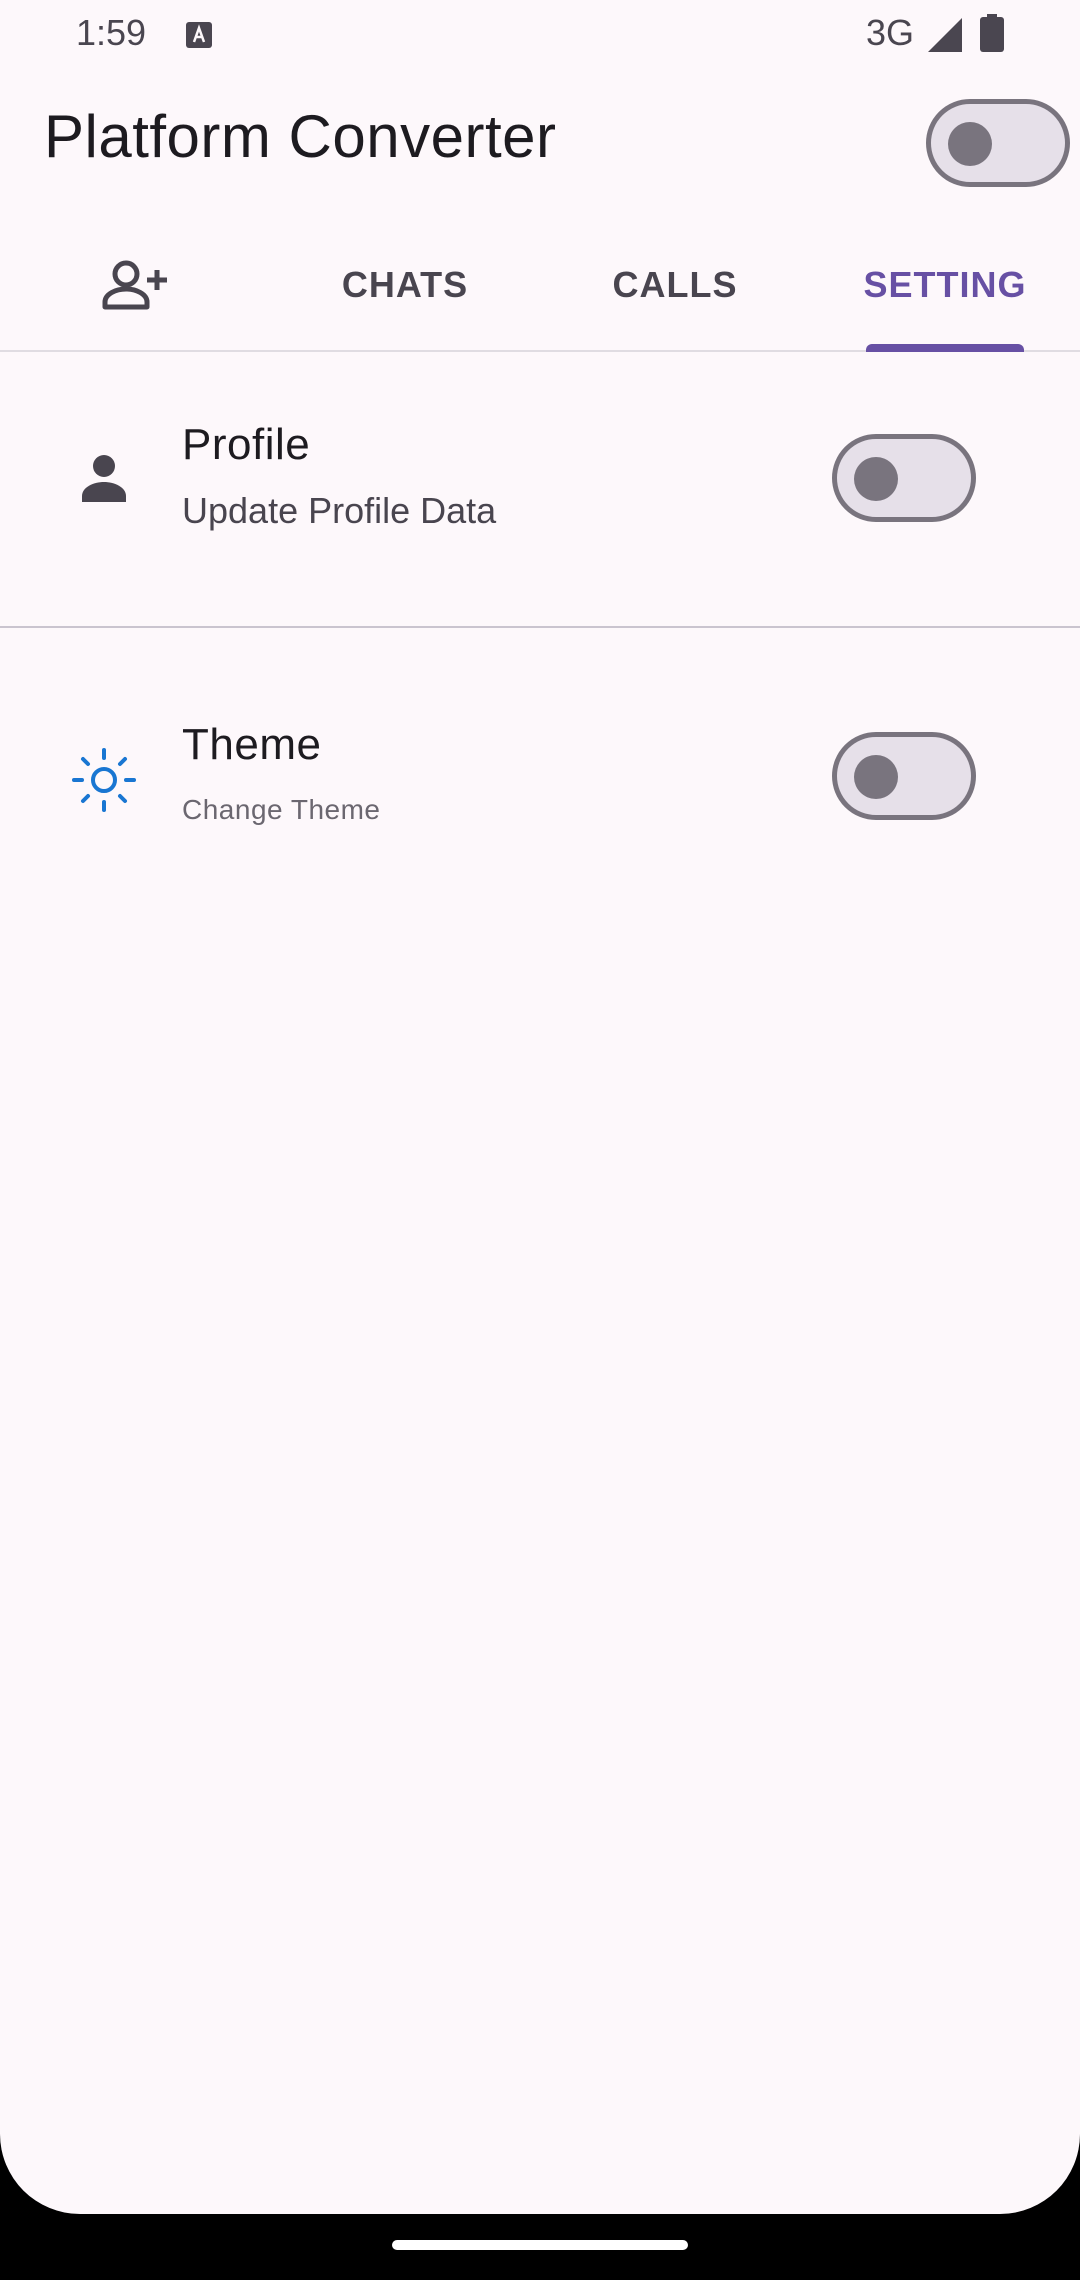 This screenshot has width=1080, height=2280. I want to click on theme-title: Theme, so click(252, 744).